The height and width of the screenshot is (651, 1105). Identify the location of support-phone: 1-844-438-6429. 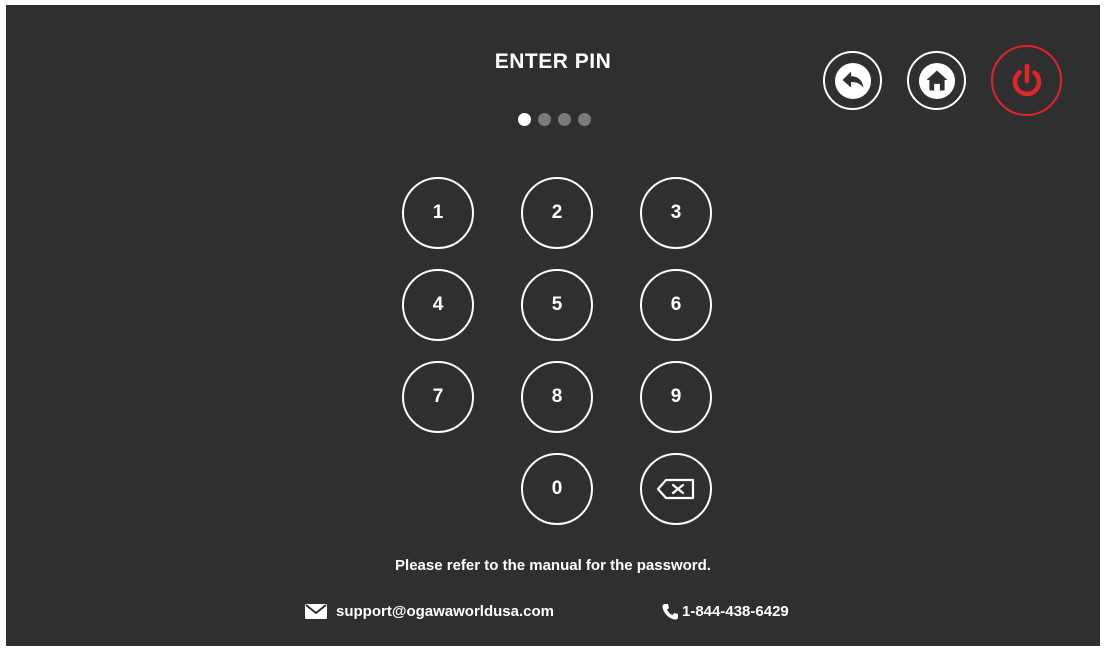
(725, 611).